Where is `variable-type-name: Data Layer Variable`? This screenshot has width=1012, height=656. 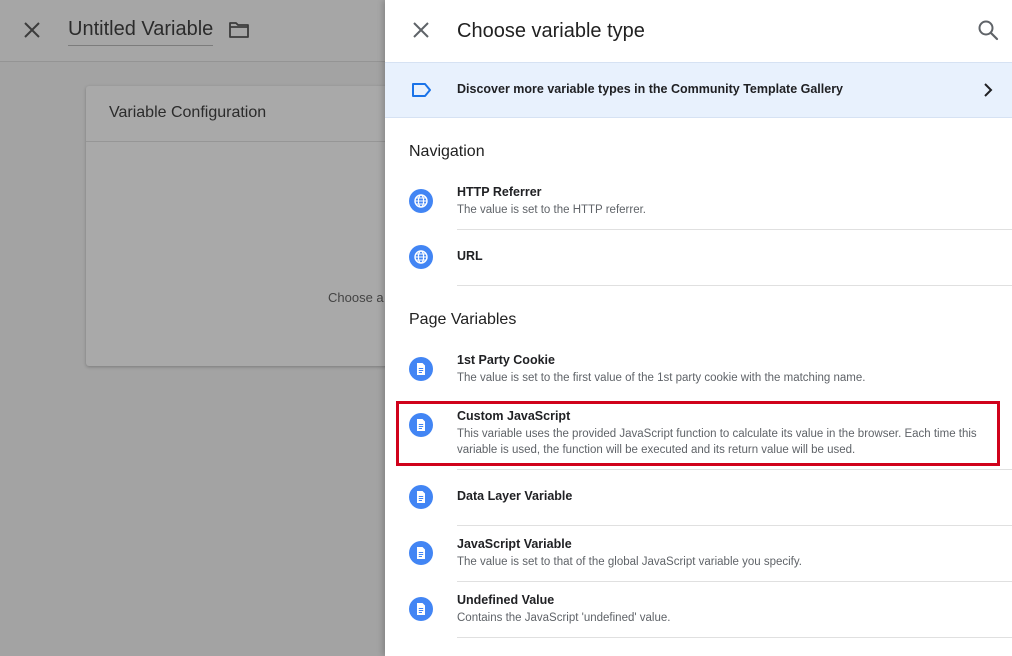 variable-type-name: Data Layer Variable is located at coordinates (515, 496).